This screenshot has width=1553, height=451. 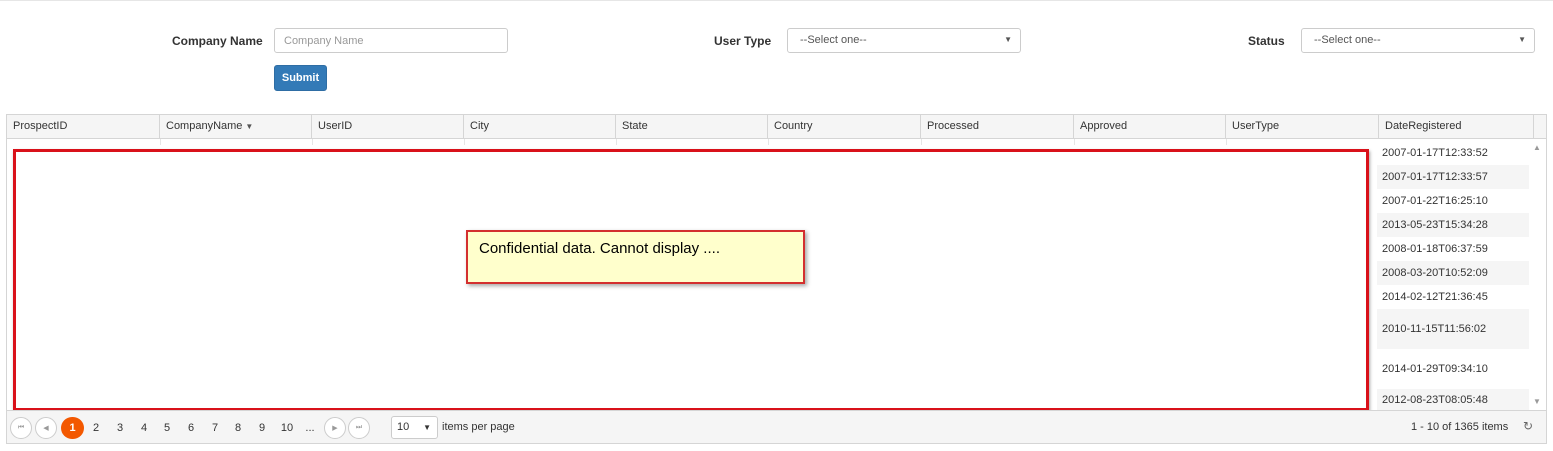 What do you see at coordinates (1453, 201) in the screenshot?
I see `table-cell-date-registered: 2007-01-22T16:25:10` at bounding box center [1453, 201].